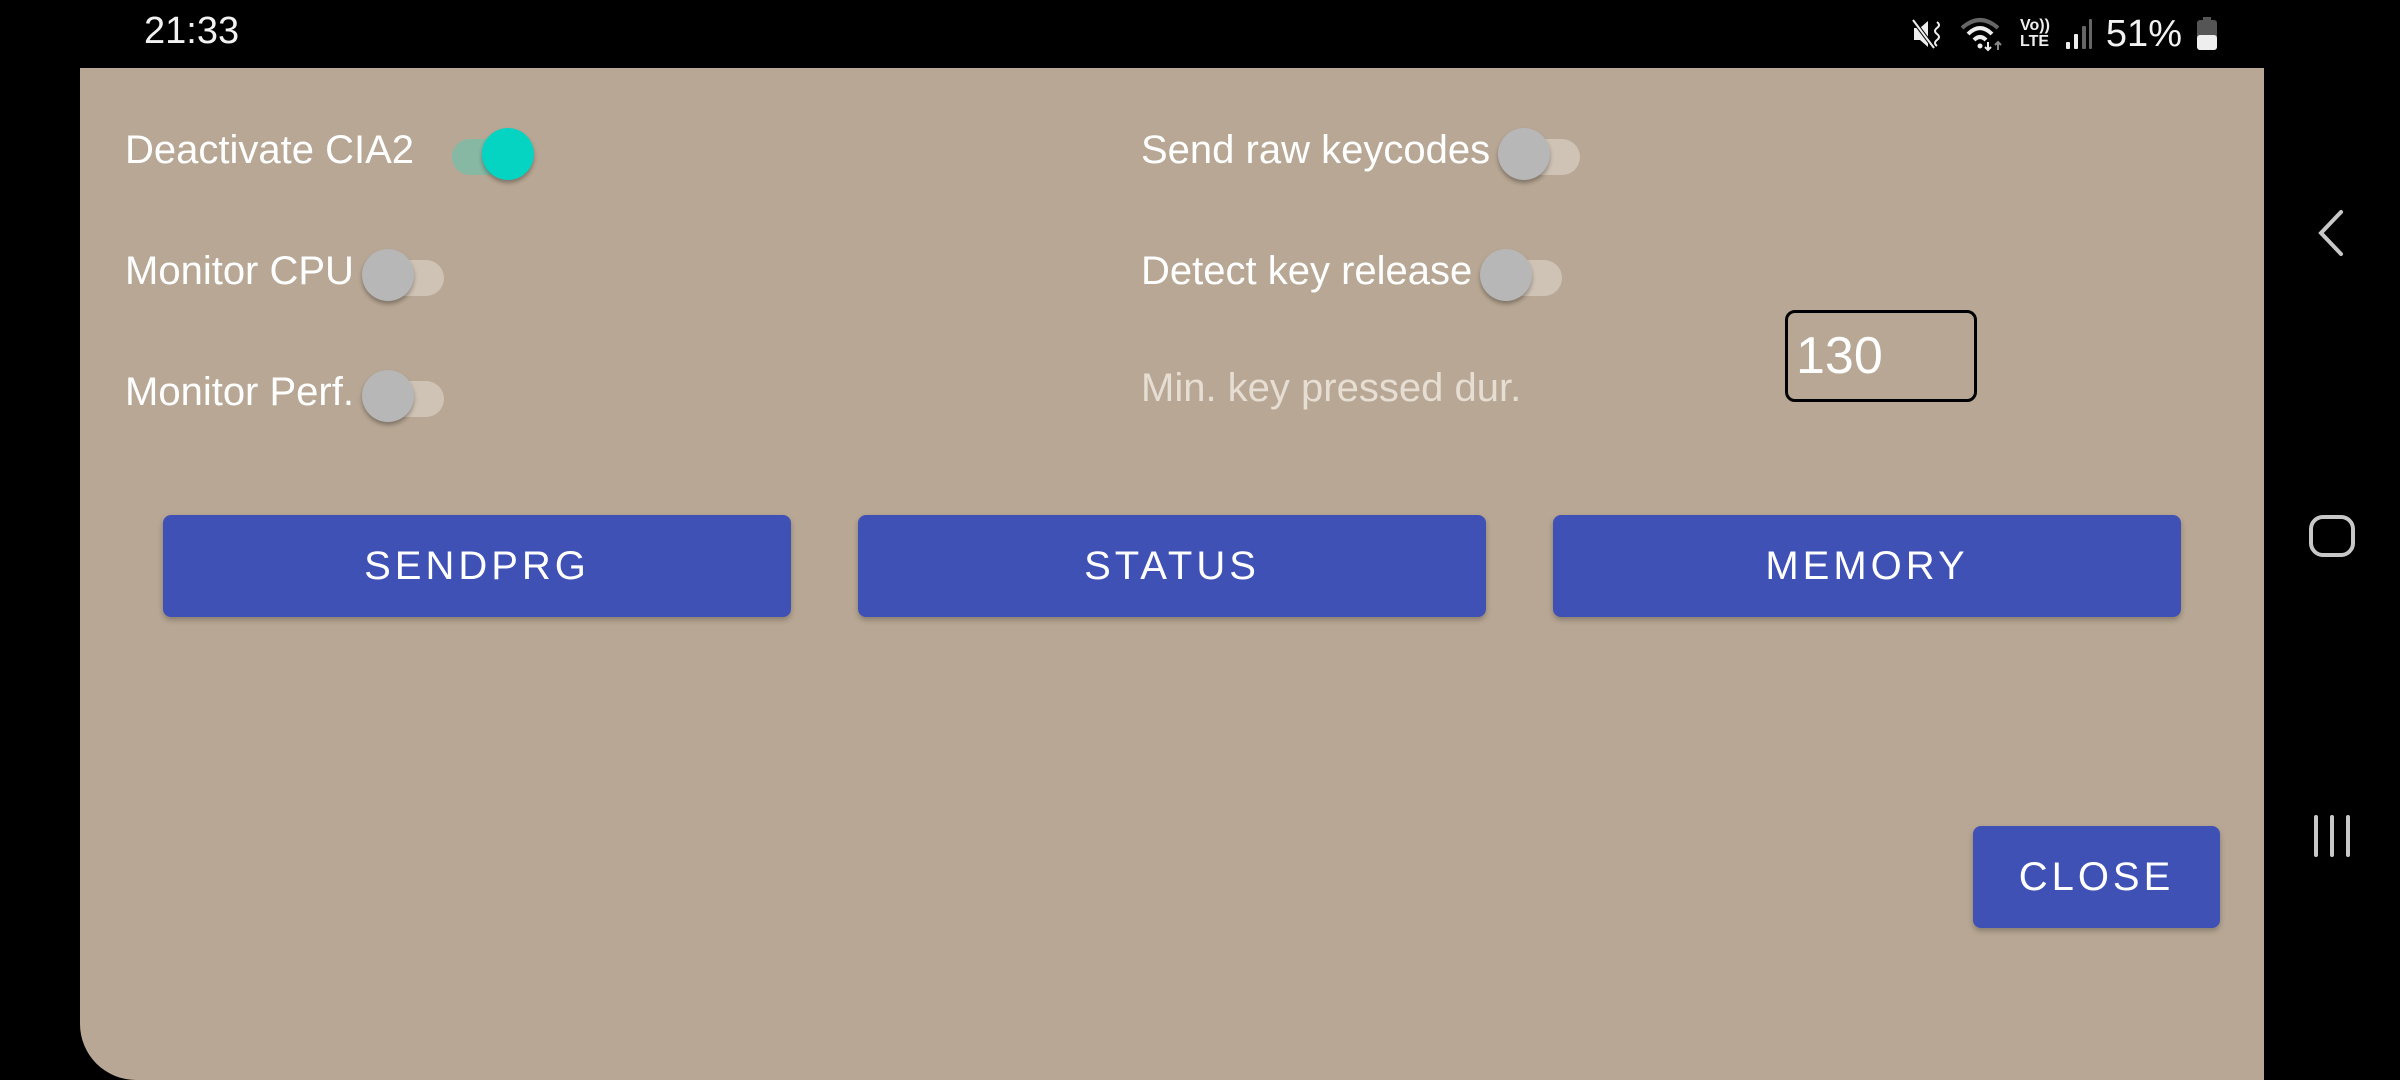 Image resolution: width=2400 pixels, height=1080 pixels. I want to click on memory-button: MEMORY, so click(1867, 566).